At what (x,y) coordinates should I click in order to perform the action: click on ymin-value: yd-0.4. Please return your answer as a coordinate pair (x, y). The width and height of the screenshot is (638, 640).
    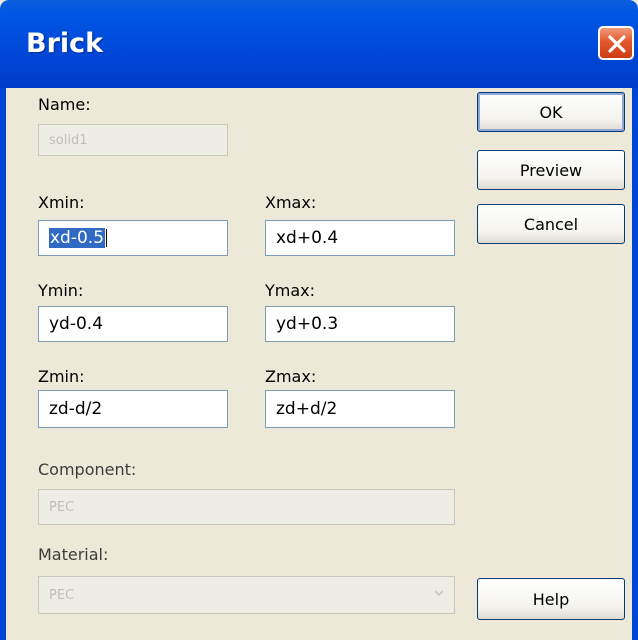
    Looking at the image, I should click on (76, 324).